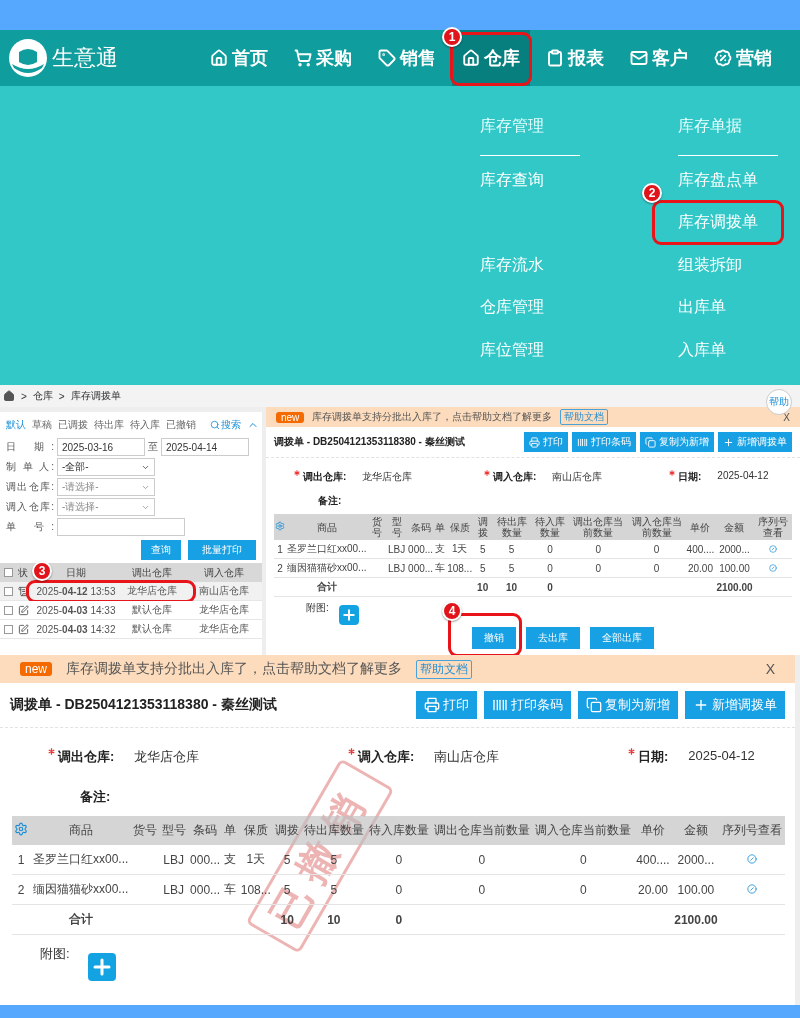  What do you see at coordinates (721, 756) in the screenshot?
I see `field-value: 2025-04-12` at bounding box center [721, 756].